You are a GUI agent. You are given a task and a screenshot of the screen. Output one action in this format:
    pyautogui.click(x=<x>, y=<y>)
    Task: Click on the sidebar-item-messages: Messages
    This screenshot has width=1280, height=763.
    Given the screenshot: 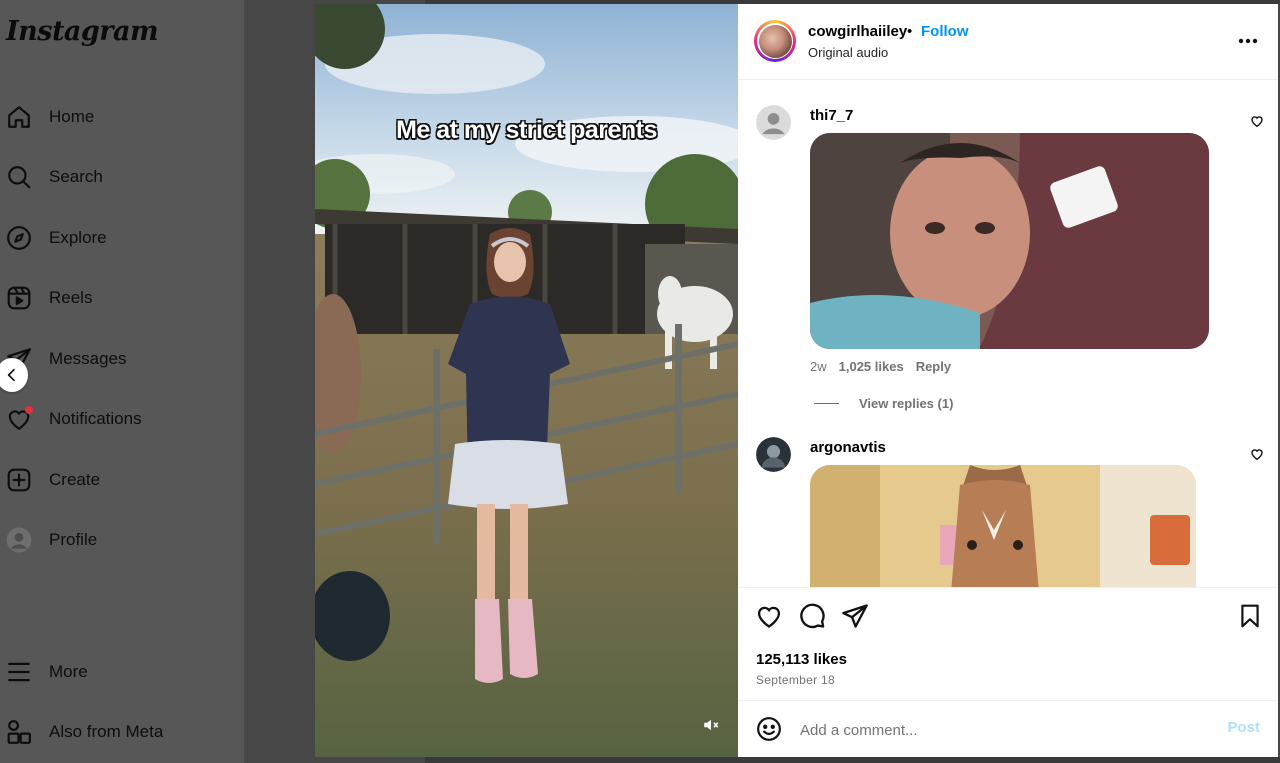 What is the action you would take?
    pyautogui.click(x=120, y=359)
    